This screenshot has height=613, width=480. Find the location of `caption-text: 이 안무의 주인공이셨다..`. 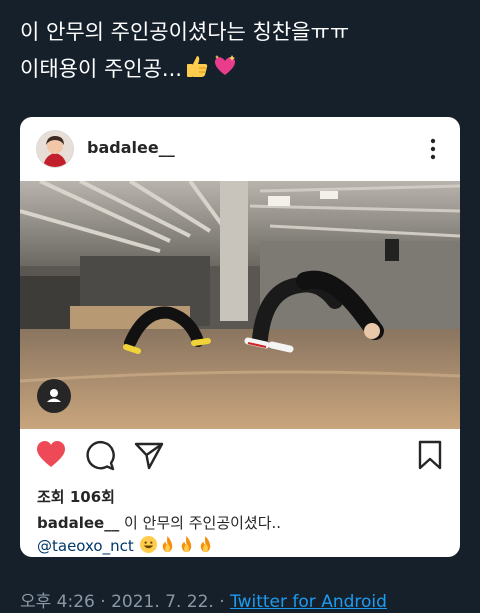

caption-text: 이 안무의 주인공이셨다.. is located at coordinates (203, 523).